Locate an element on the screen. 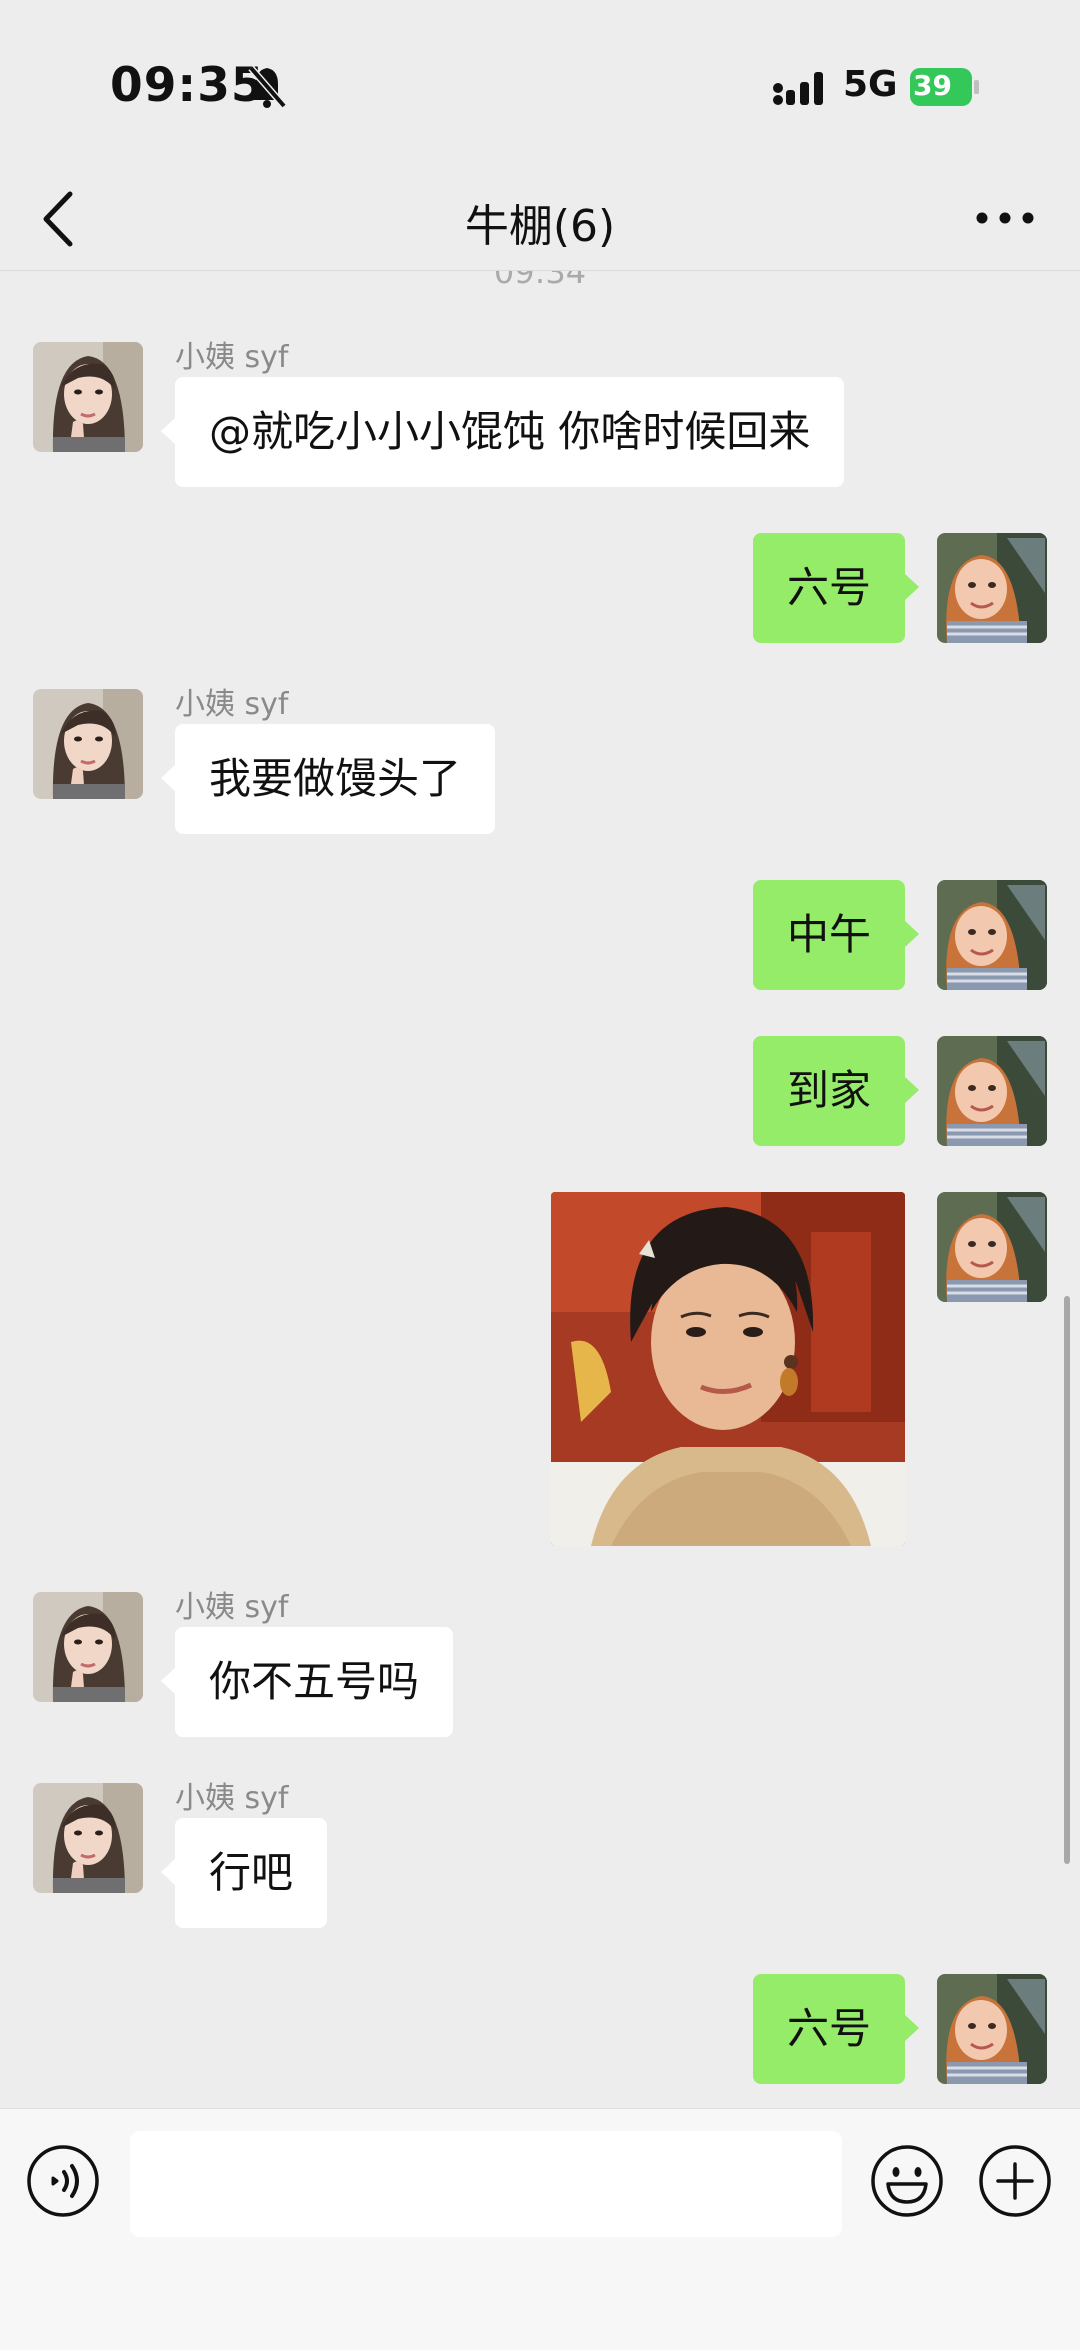 This screenshot has height=2350, width=1080. chat-timestamp: 09:34 is located at coordinates (540, 281).